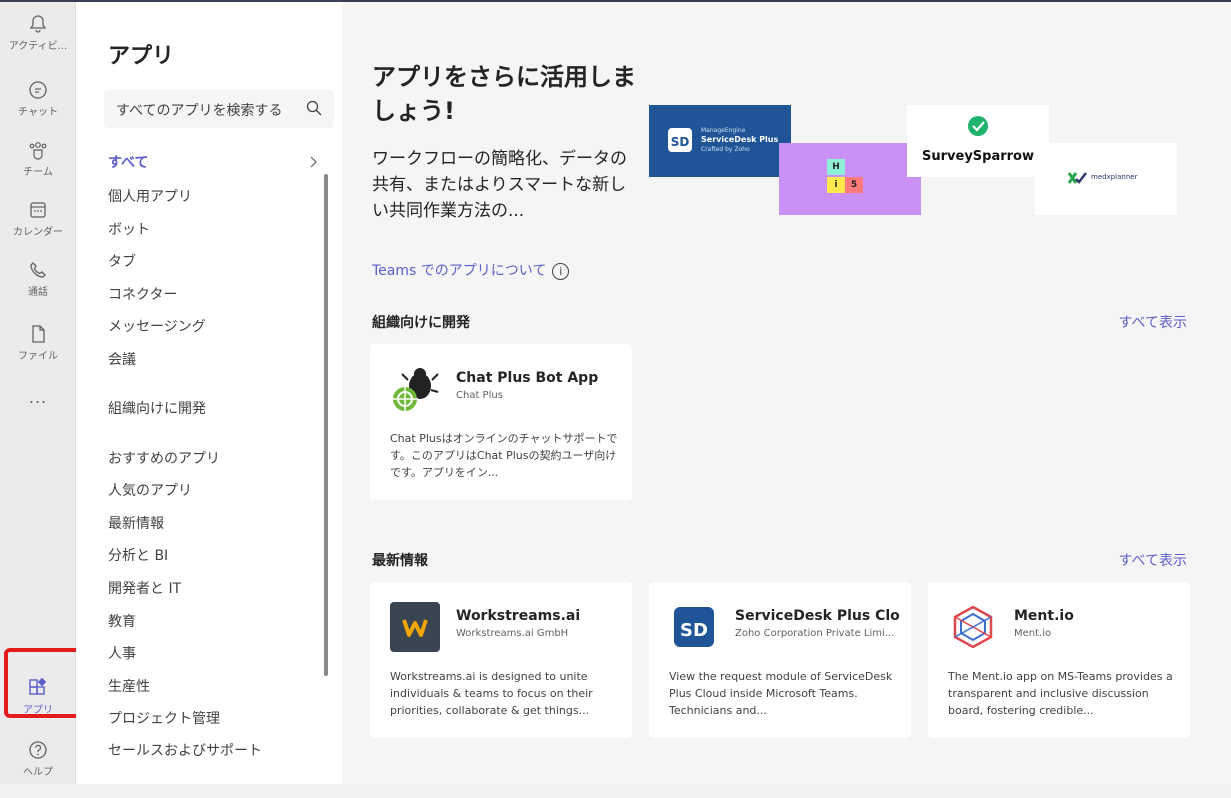 This screenshot has width=1231, height=798. I want to click on category-hr: 人事, so click(122, 653).